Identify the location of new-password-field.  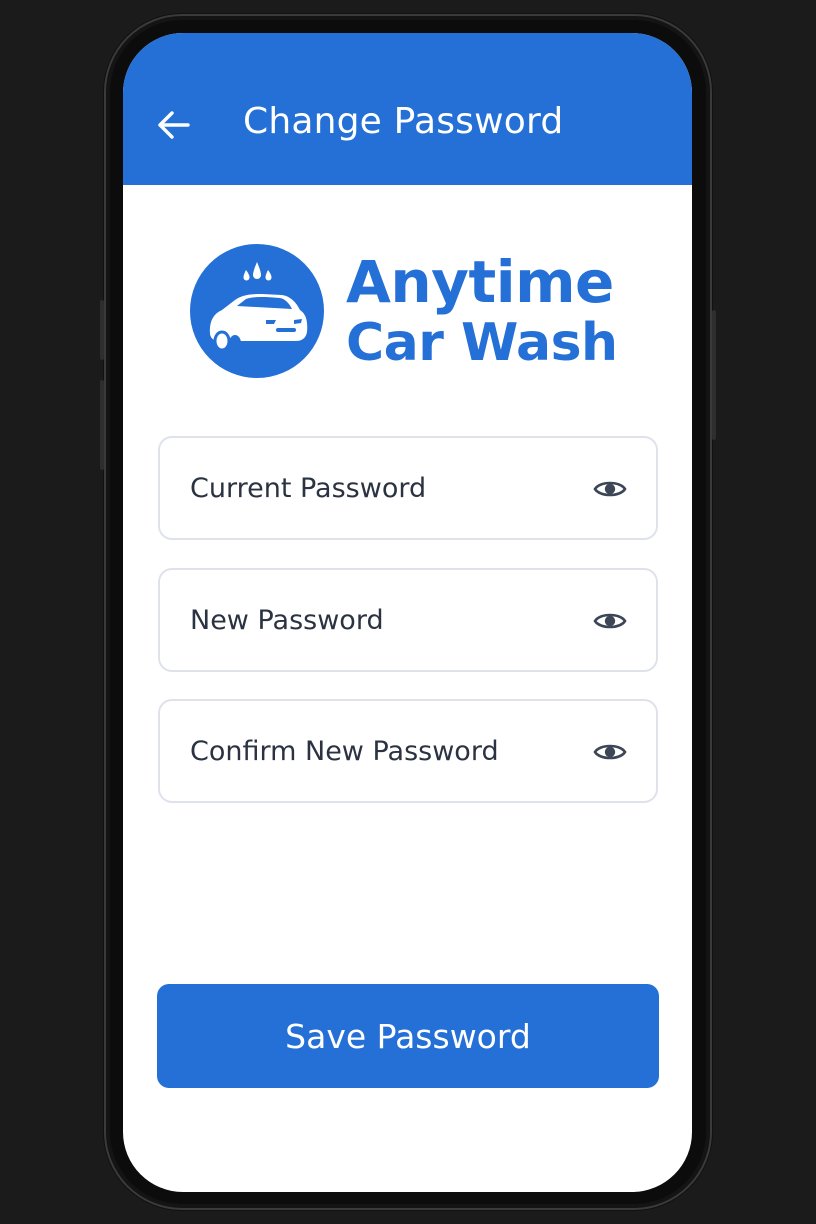
(408, 620).